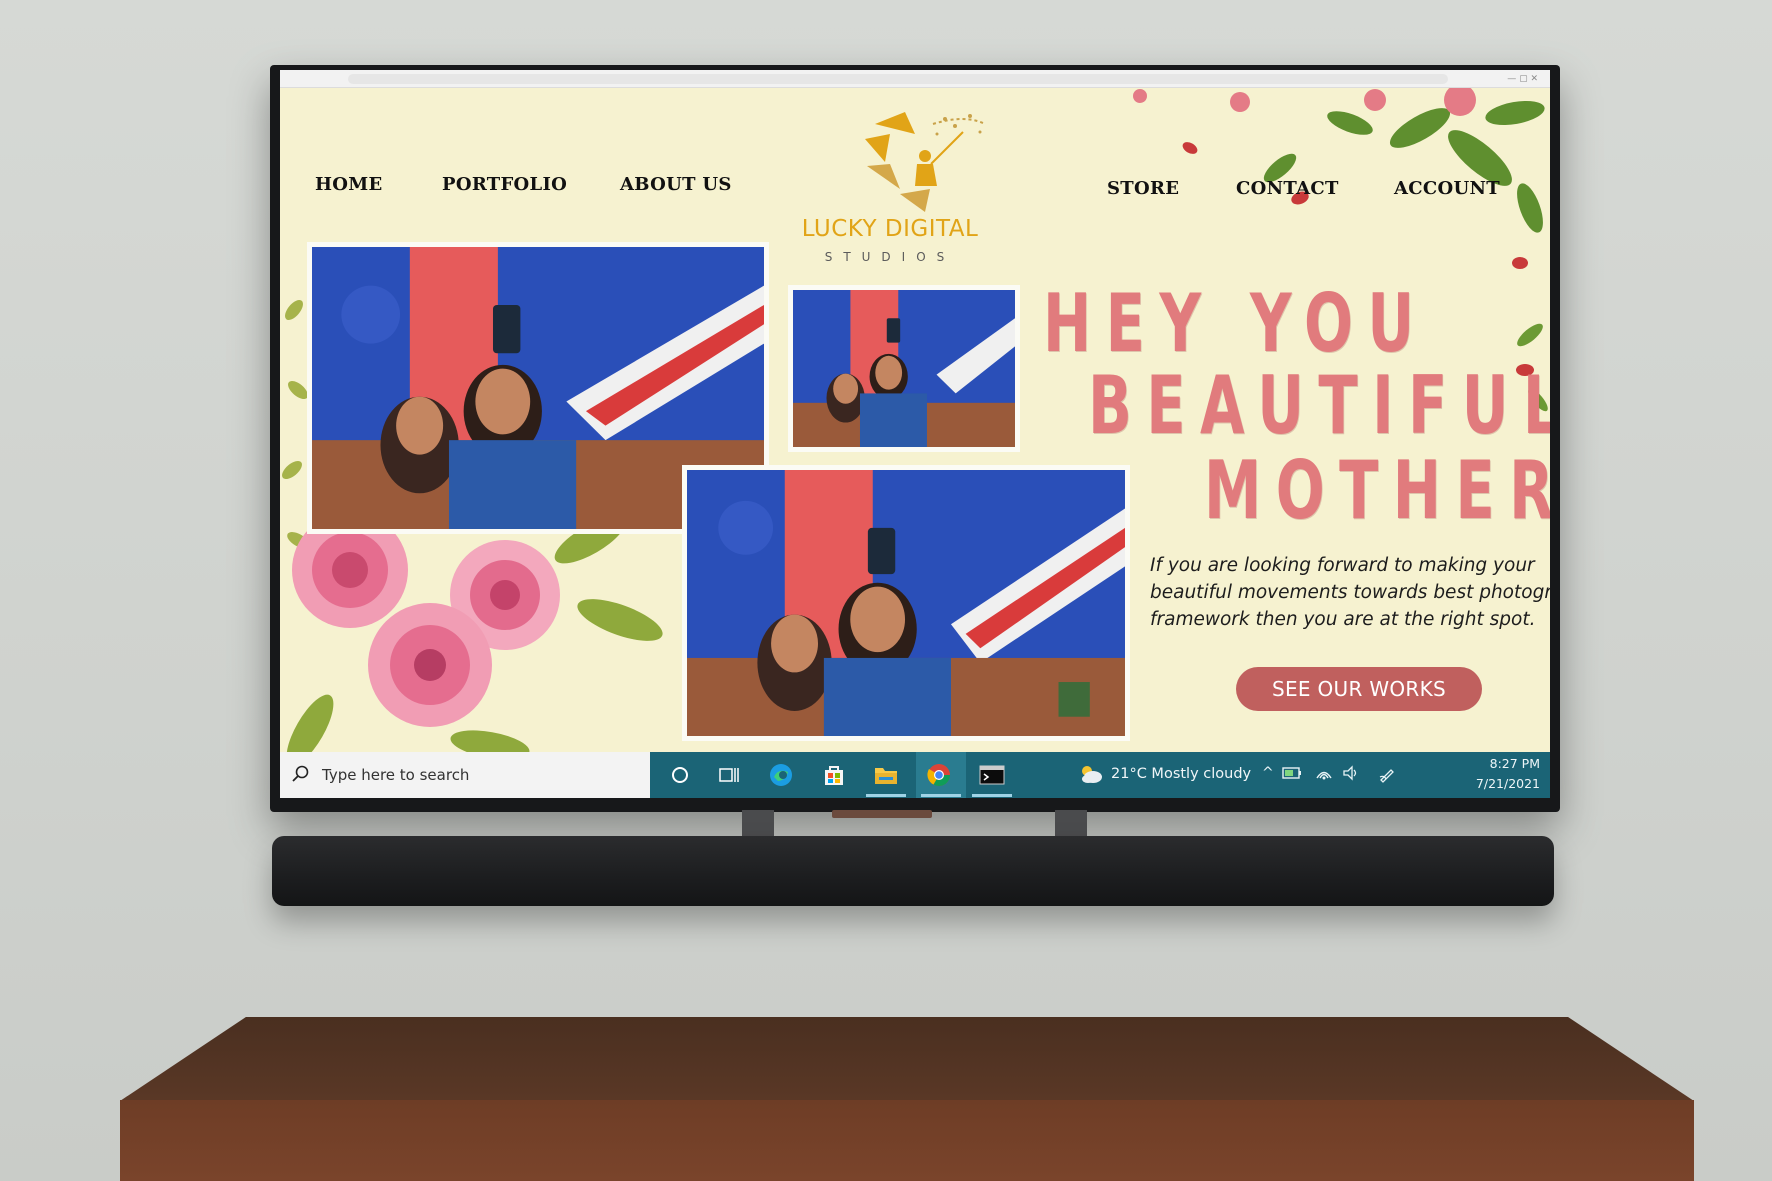 This screenshot has width=1772, height=1181. What do you see at coordinates (1377, 490) in the screenshot?
I see `headline-line-3: MOTHER!` at bounding box center [1377, 490].